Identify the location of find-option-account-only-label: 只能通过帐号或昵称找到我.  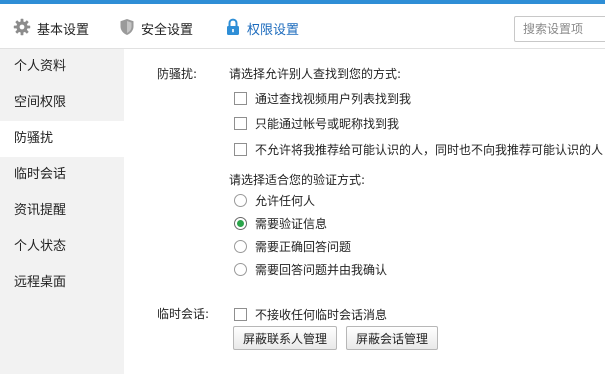
(327, 124).